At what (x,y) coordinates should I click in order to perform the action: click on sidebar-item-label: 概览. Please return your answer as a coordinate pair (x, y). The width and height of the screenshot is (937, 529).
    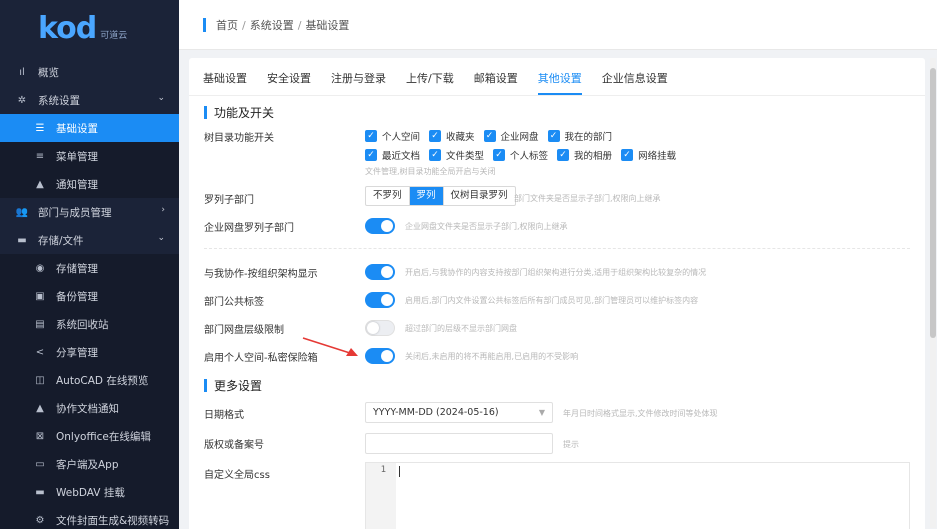
    Looking at the image, I should click on (48, 72).